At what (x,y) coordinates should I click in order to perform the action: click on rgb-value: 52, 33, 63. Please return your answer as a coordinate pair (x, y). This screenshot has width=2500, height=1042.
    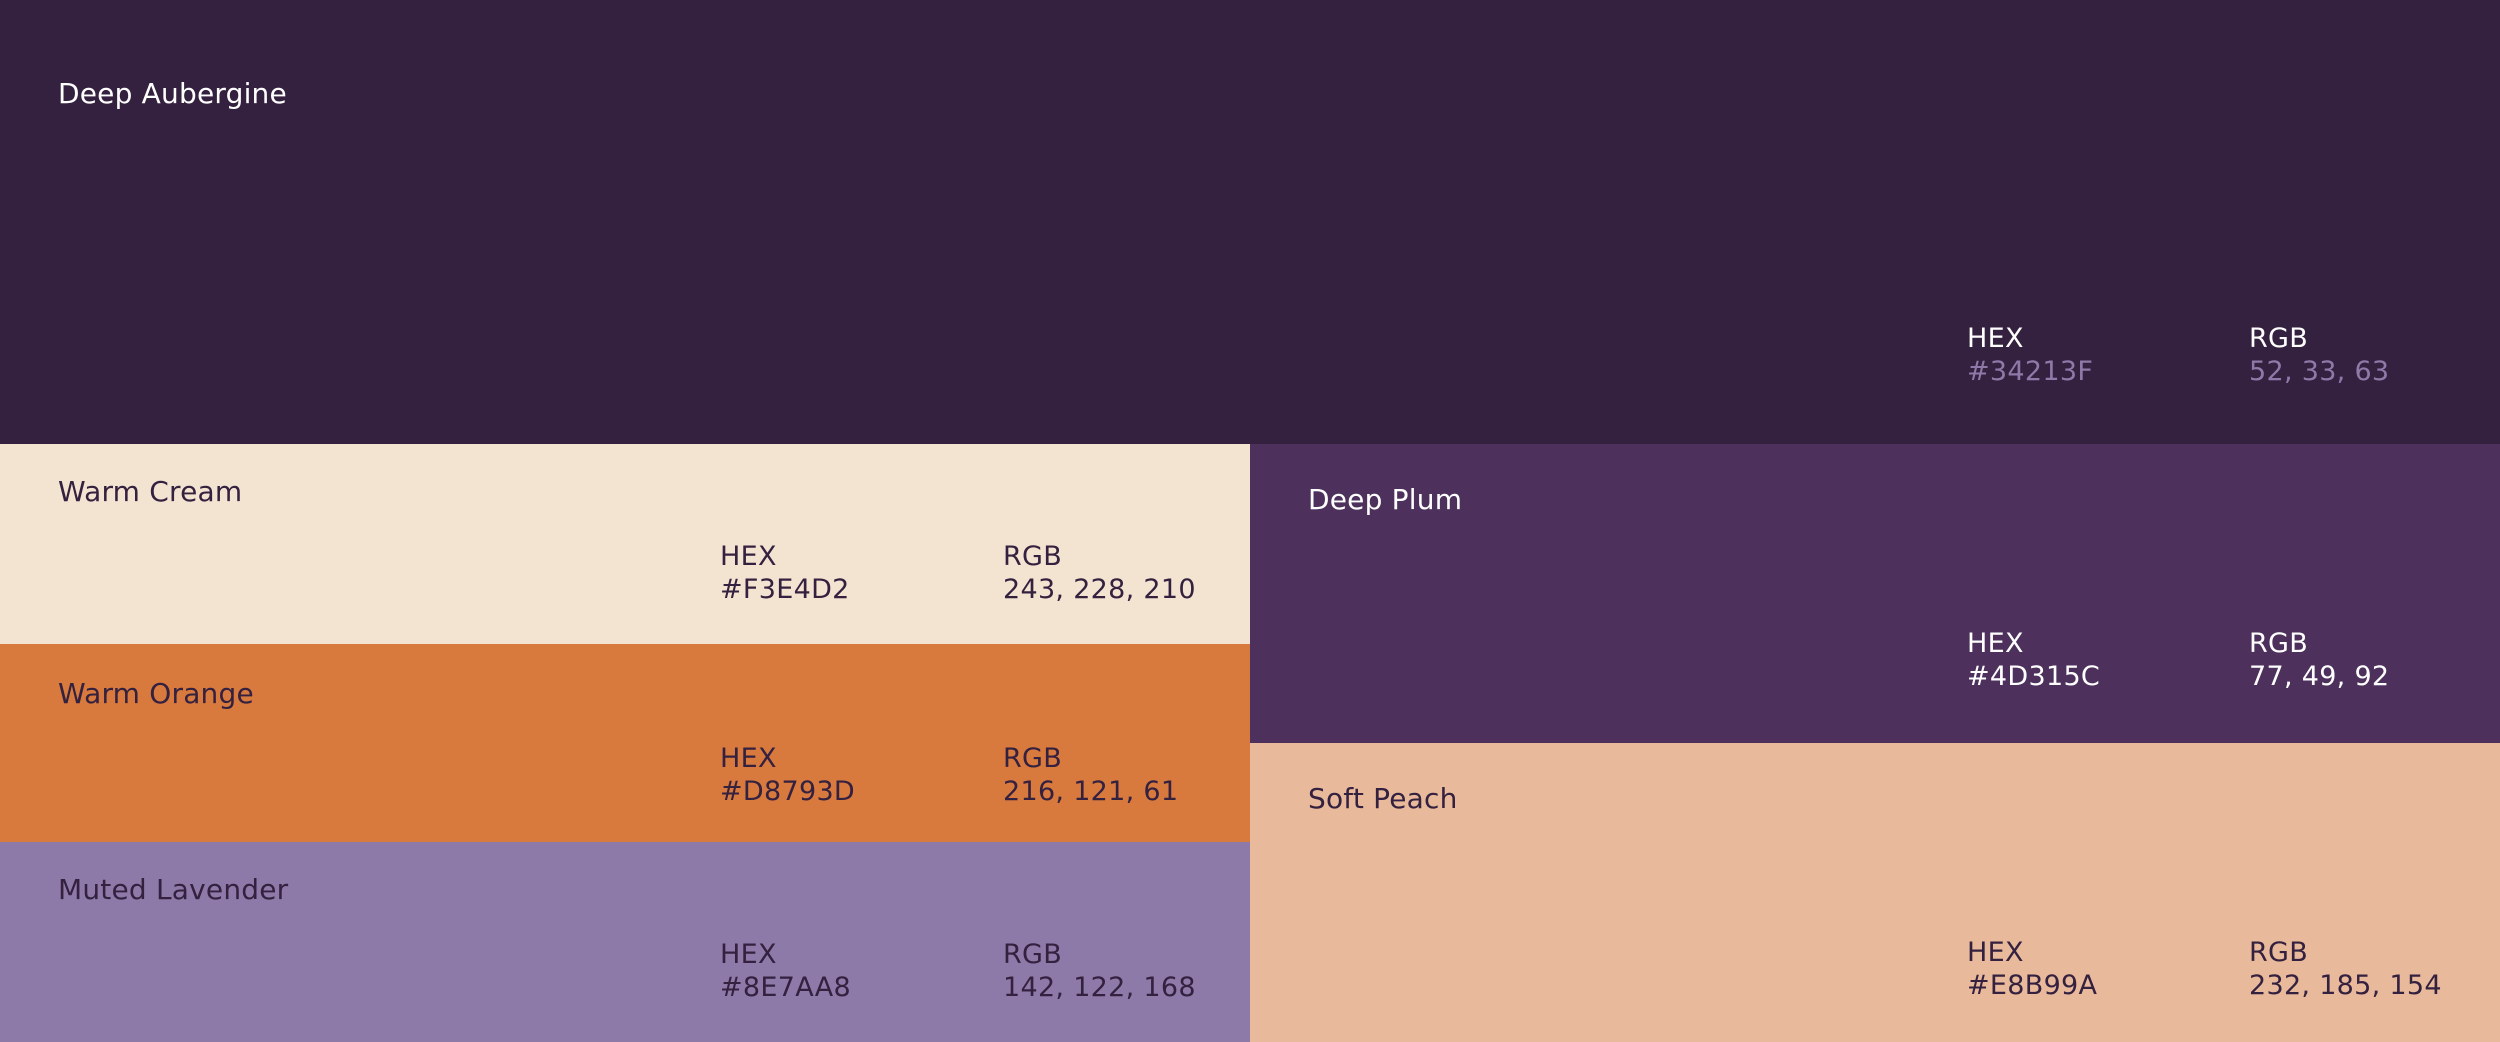
    Looking at the image, I should click on (2319, 371).